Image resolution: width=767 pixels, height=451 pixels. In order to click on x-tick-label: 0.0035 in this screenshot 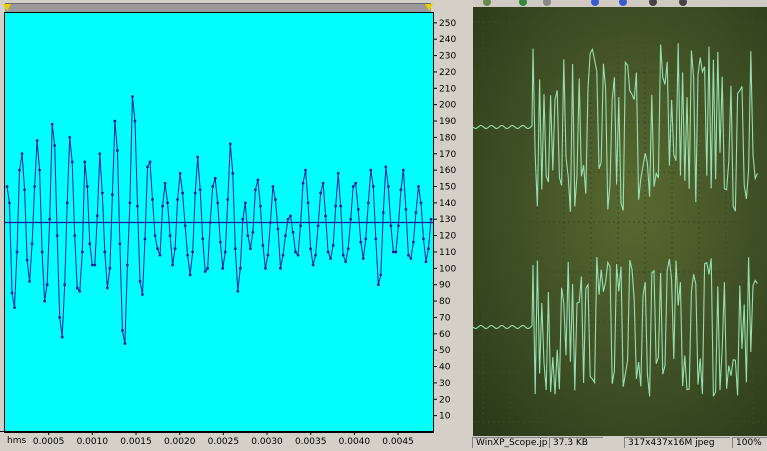, I will do `click(311, 442)`.